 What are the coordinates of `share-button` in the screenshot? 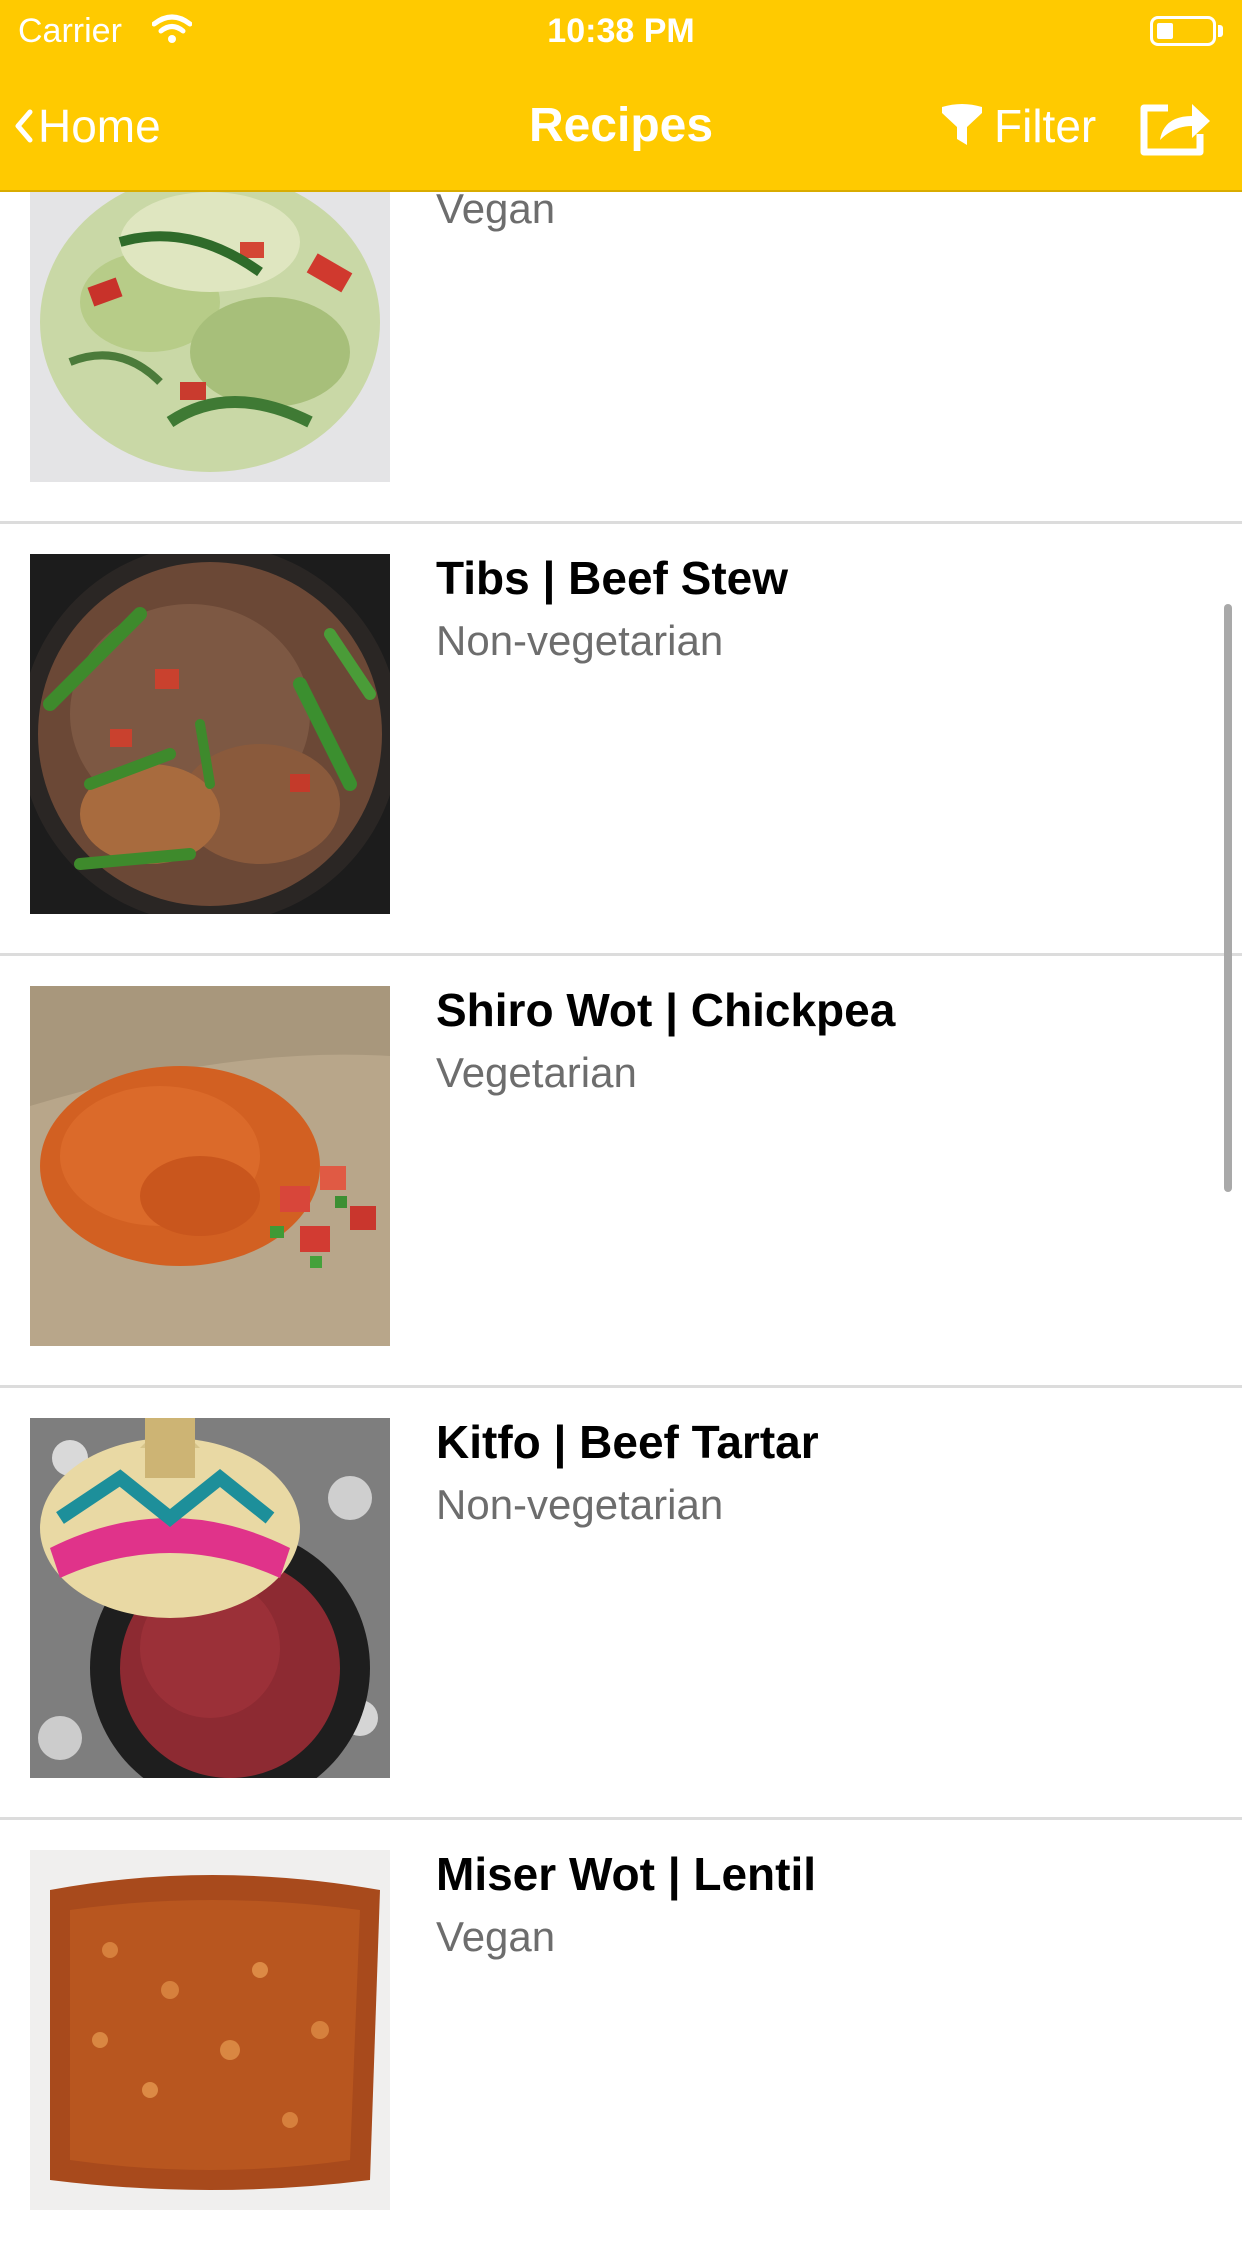 It's located at (1176, 128).